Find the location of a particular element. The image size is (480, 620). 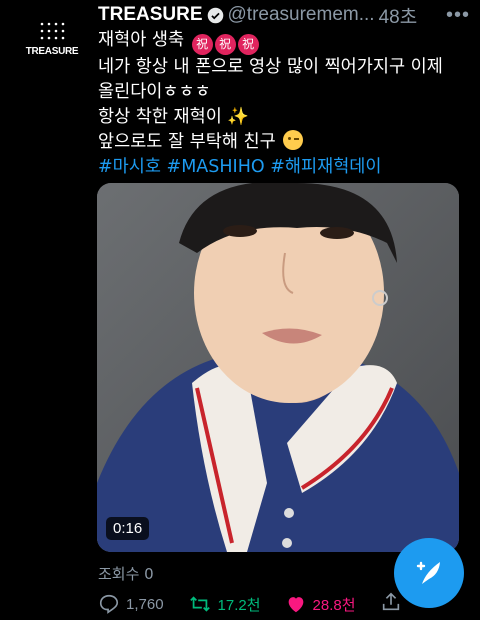

tweet-actions: 1,760 17.2천 28.8천 is located at coordinates (254, 604).